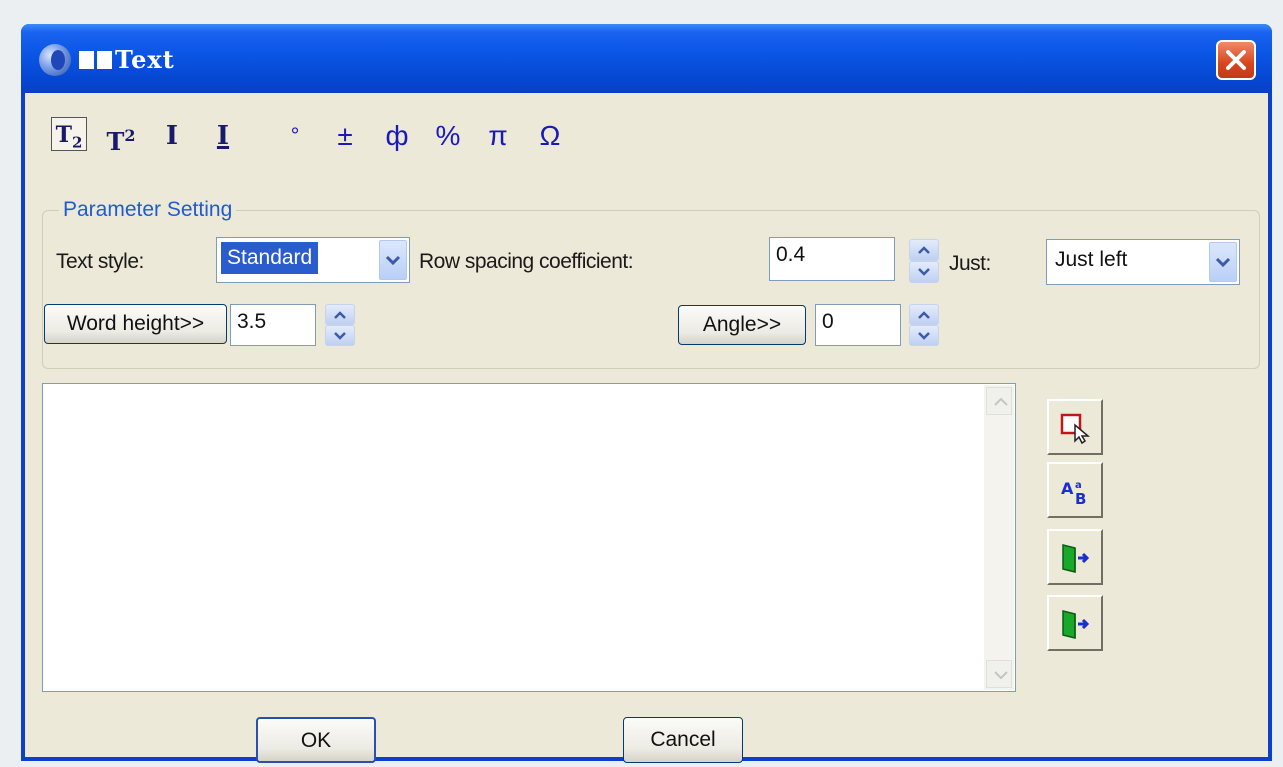  What do you see at coordinates (270, 258) in the screenshot?
I see `text-style-value: Standard` at bounding box center [270, 258].